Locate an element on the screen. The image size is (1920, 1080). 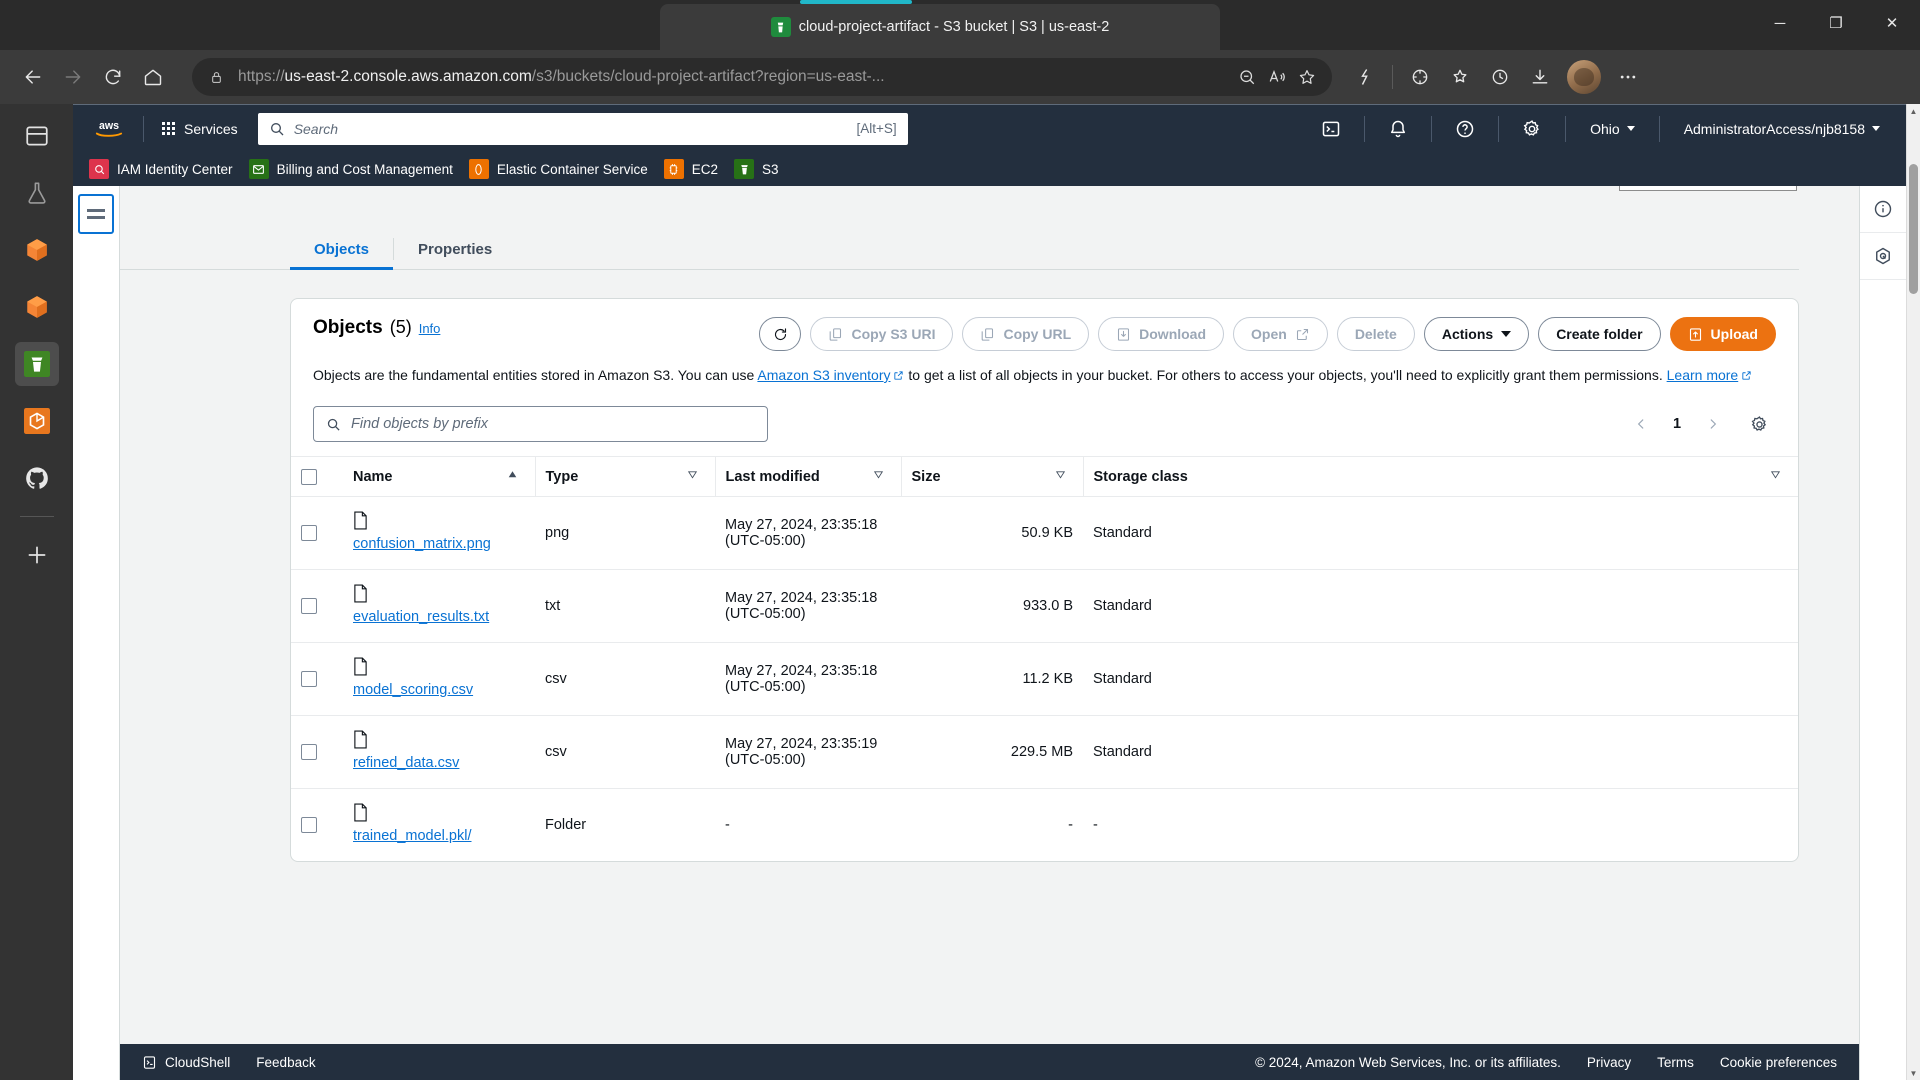
favorite-ec2: EC2 is located at coordinates (695, 169).